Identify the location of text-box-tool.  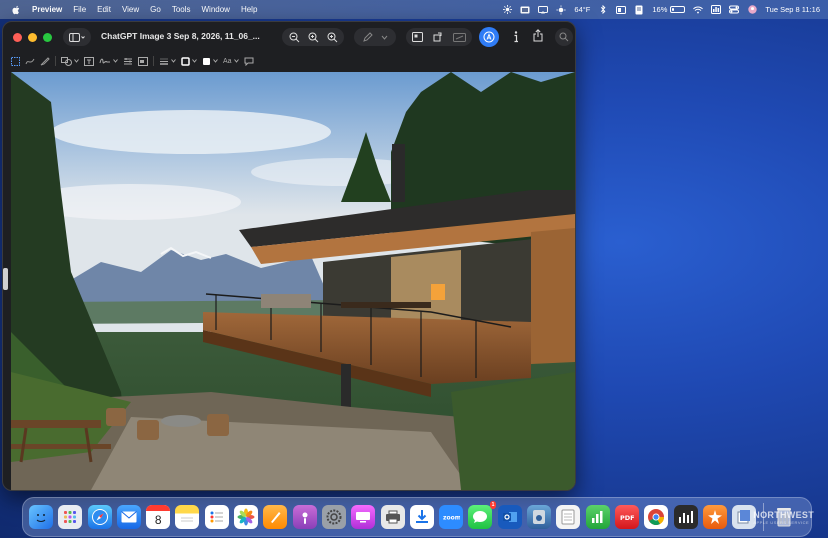
(89, 61).